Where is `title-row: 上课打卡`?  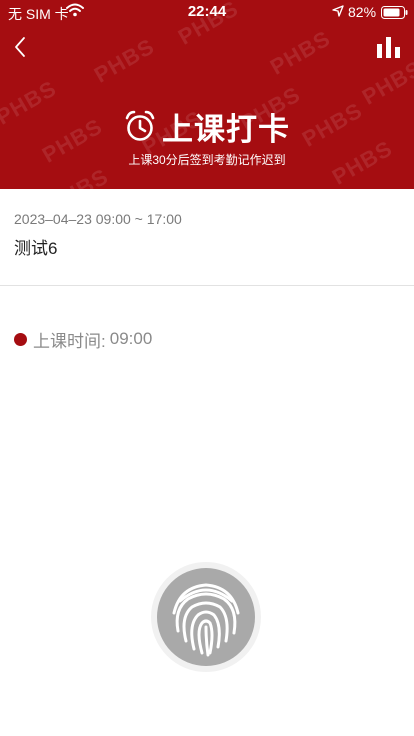 title-row: 上课打卡 is located at coordinates (207, 126).